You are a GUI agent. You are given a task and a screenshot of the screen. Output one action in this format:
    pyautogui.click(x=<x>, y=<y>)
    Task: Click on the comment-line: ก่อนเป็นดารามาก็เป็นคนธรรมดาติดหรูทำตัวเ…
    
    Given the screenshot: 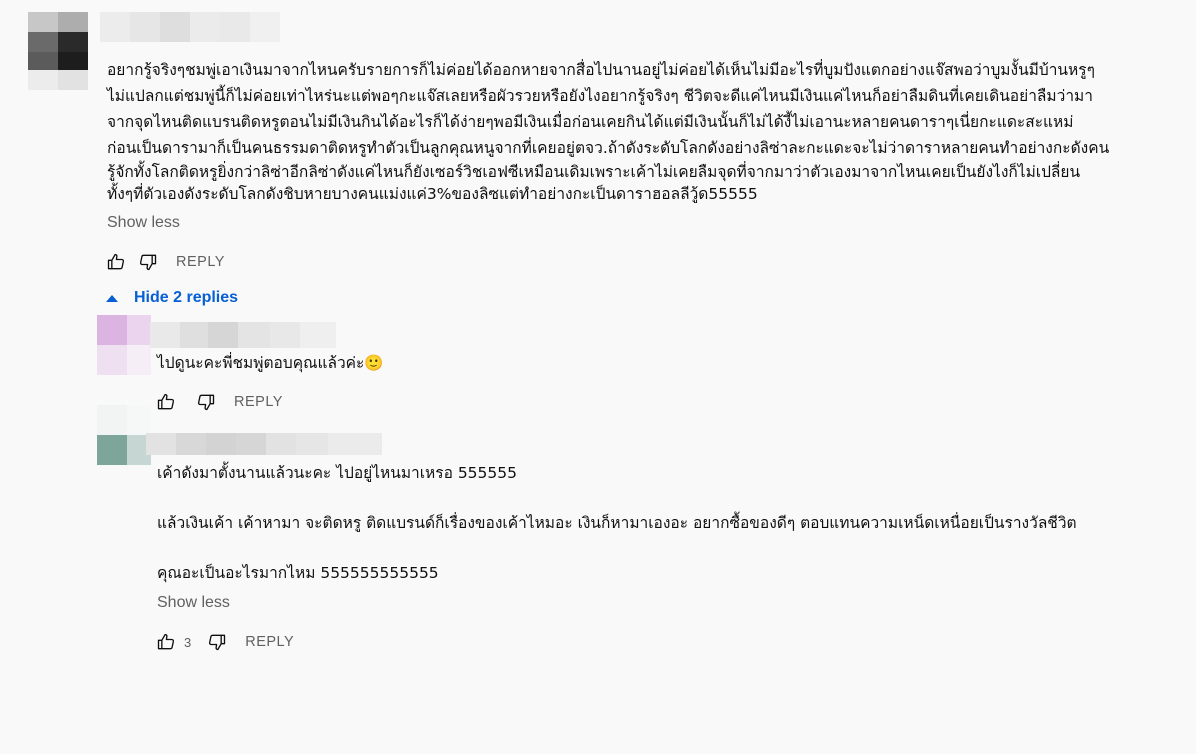 What is the action you would take?
    pyautogui.click(x=608, y=148)
    